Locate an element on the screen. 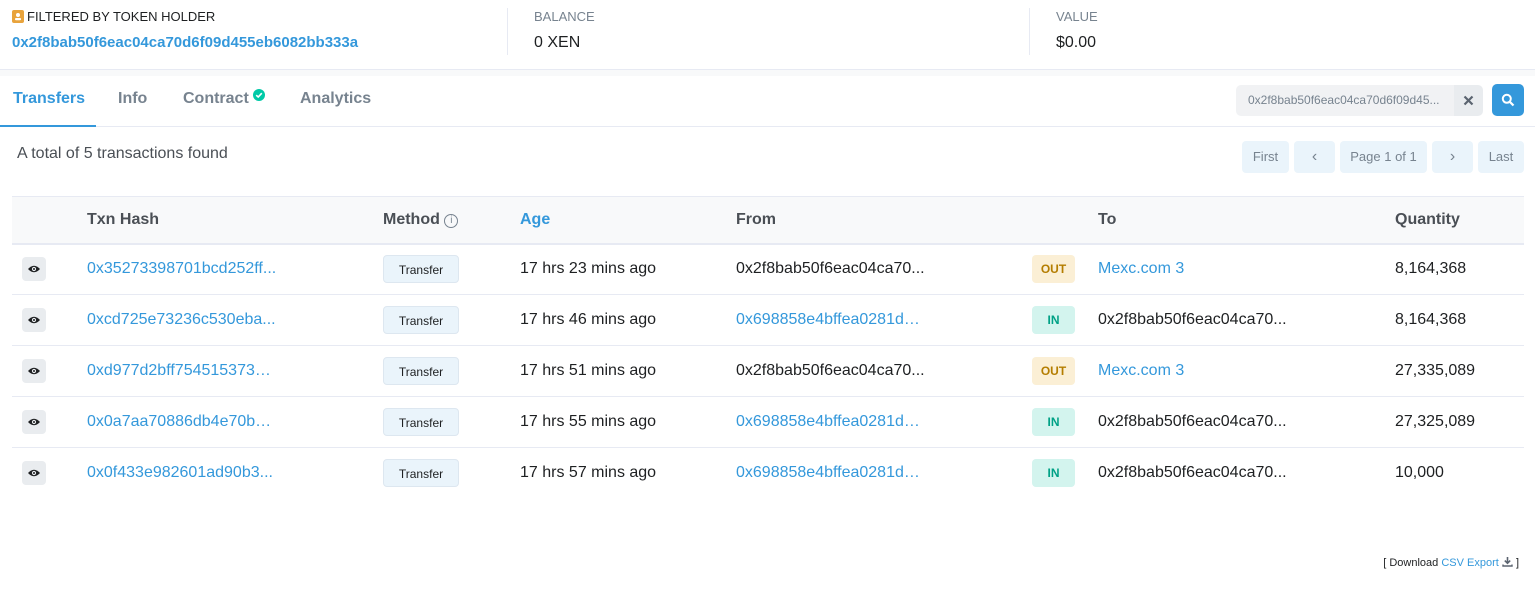 Image resolution: width=1535 pixels, height=600 pixels. download-prefix: [ Download is located at coordinates (1411, 563).